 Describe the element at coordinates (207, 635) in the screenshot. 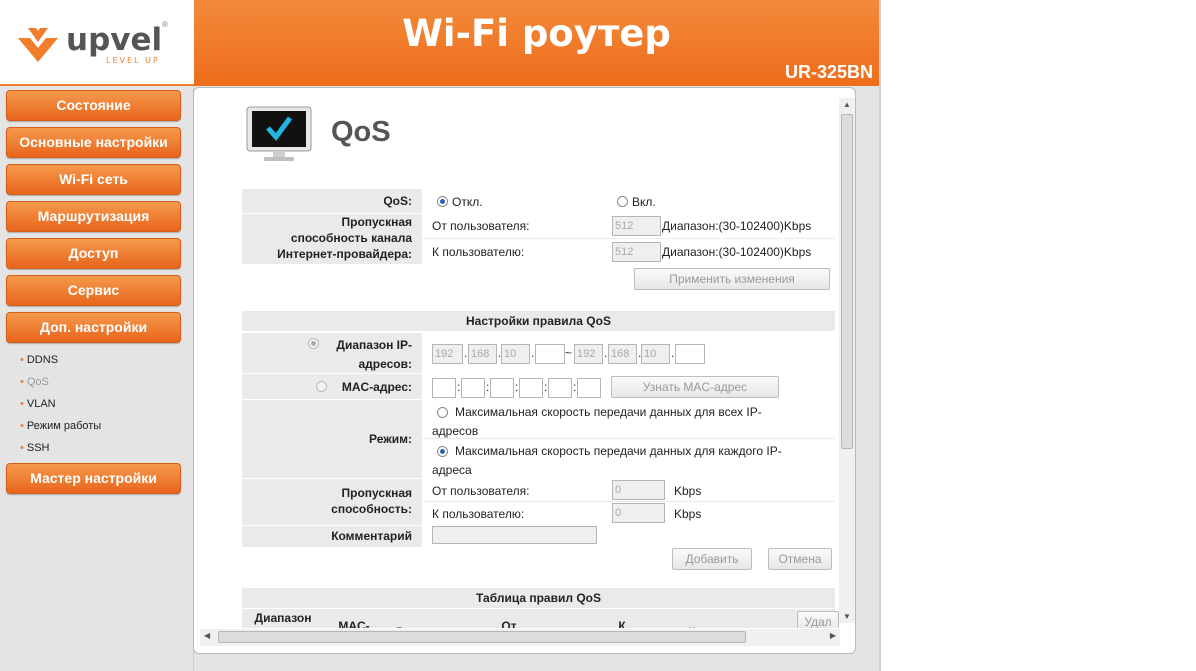

I see `scroll-left-arrow-icon: ◀` at that location.